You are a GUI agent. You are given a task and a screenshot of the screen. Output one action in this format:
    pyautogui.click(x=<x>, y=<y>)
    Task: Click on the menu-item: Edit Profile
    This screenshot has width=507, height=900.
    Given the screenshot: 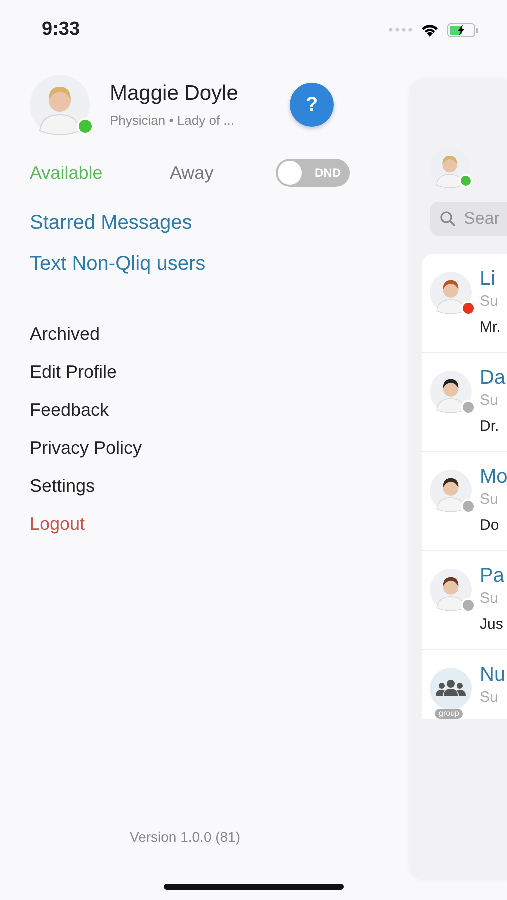 What is the action you would take?
    pyautogui.click(x=74, y=372)
    